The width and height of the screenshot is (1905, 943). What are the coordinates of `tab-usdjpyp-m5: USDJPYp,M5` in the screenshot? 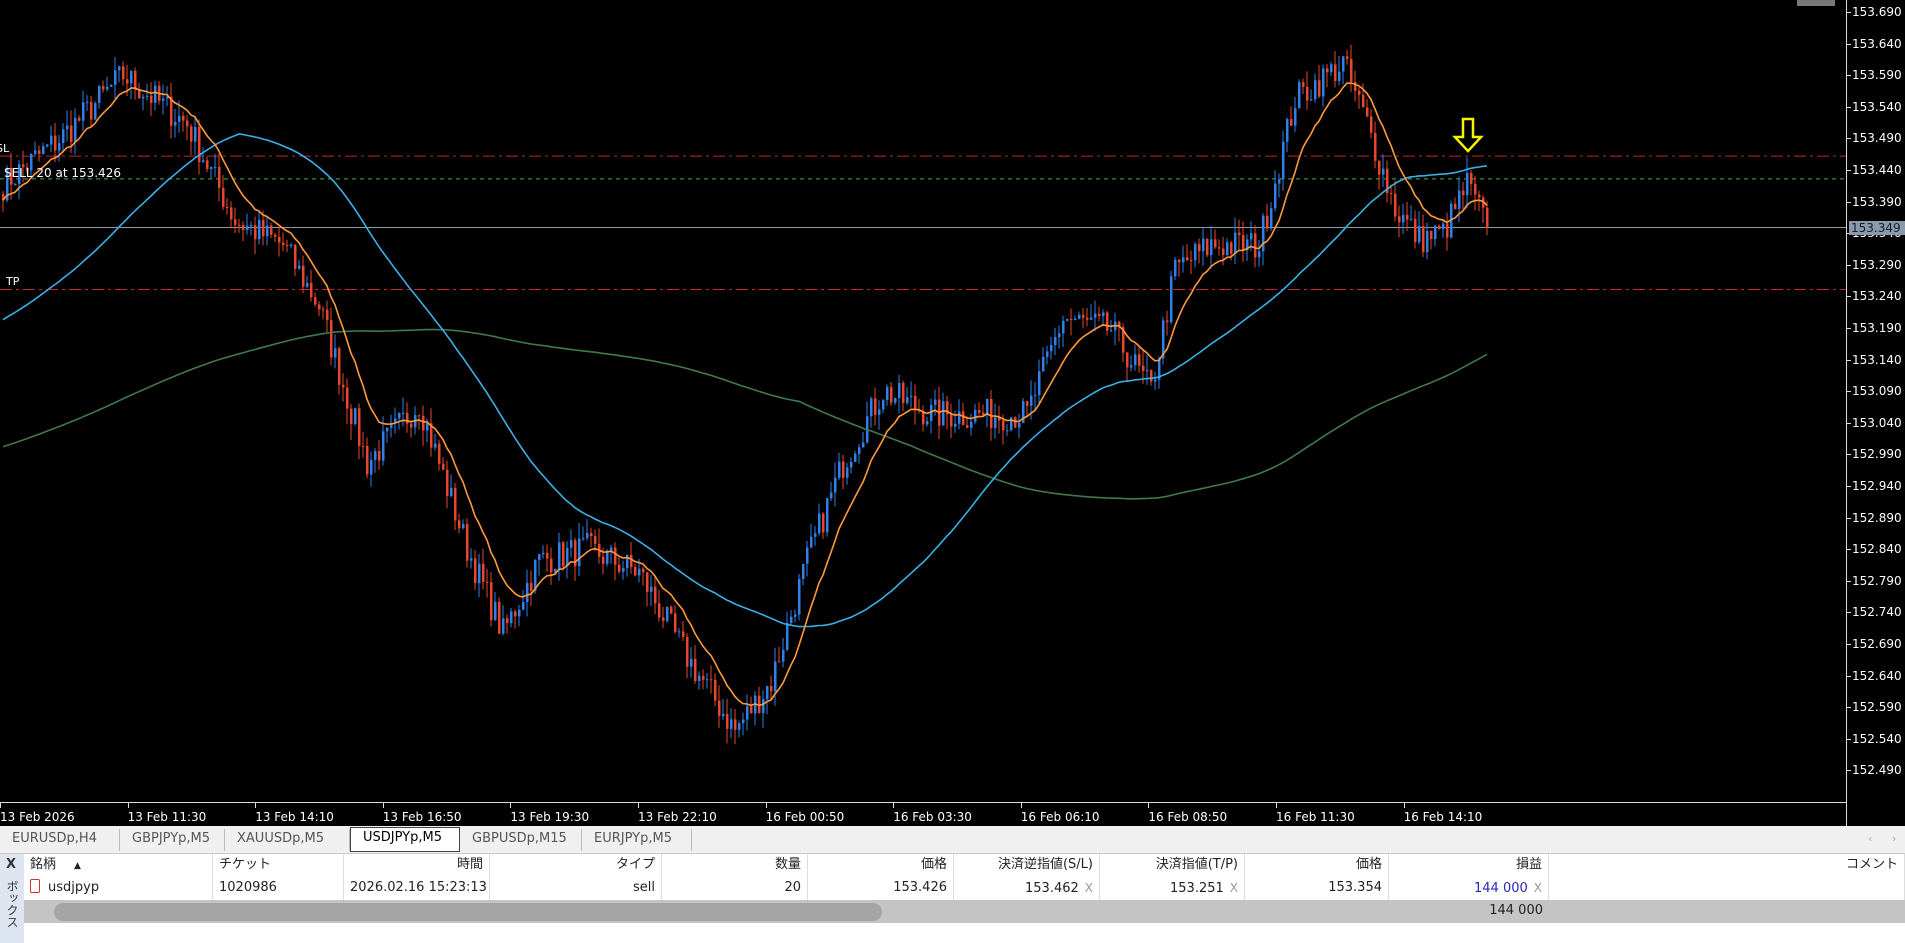 It's located at (405, 839).